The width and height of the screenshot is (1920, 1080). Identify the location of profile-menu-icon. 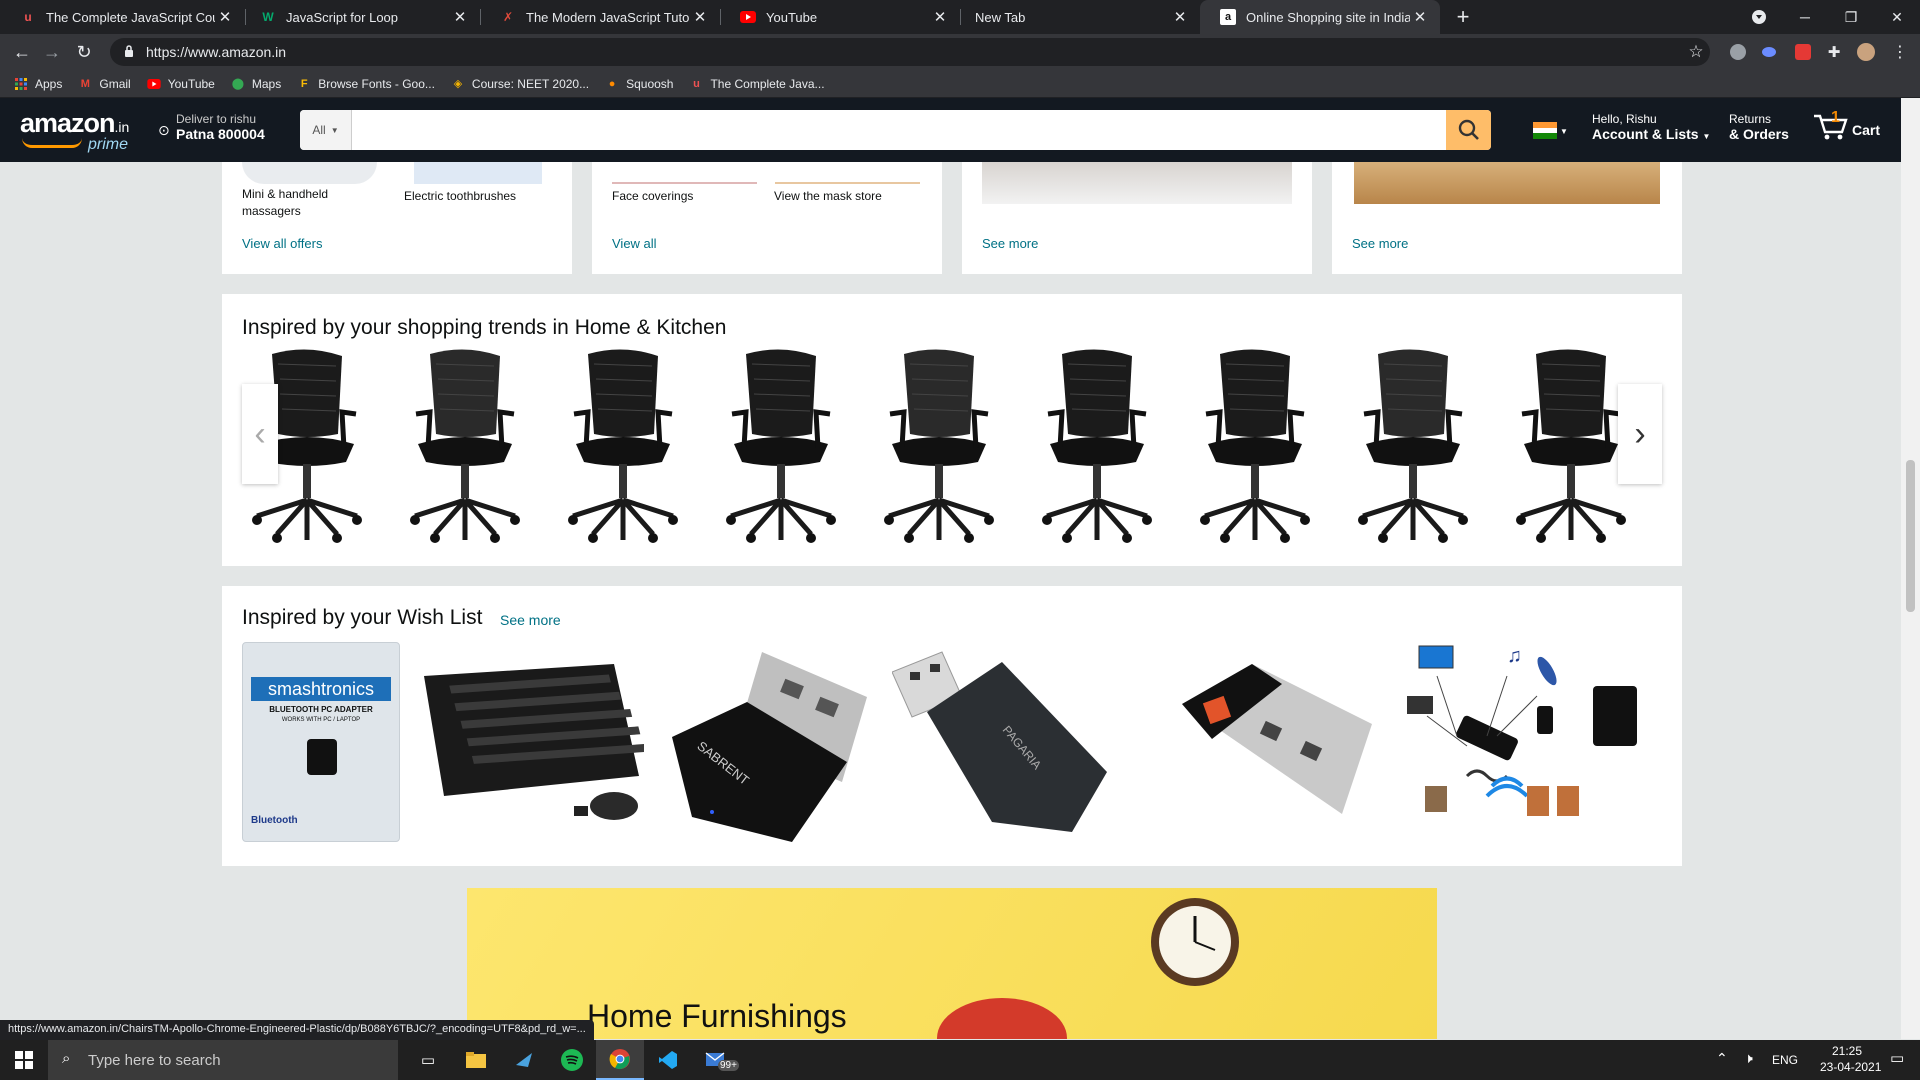
(1759, 17).